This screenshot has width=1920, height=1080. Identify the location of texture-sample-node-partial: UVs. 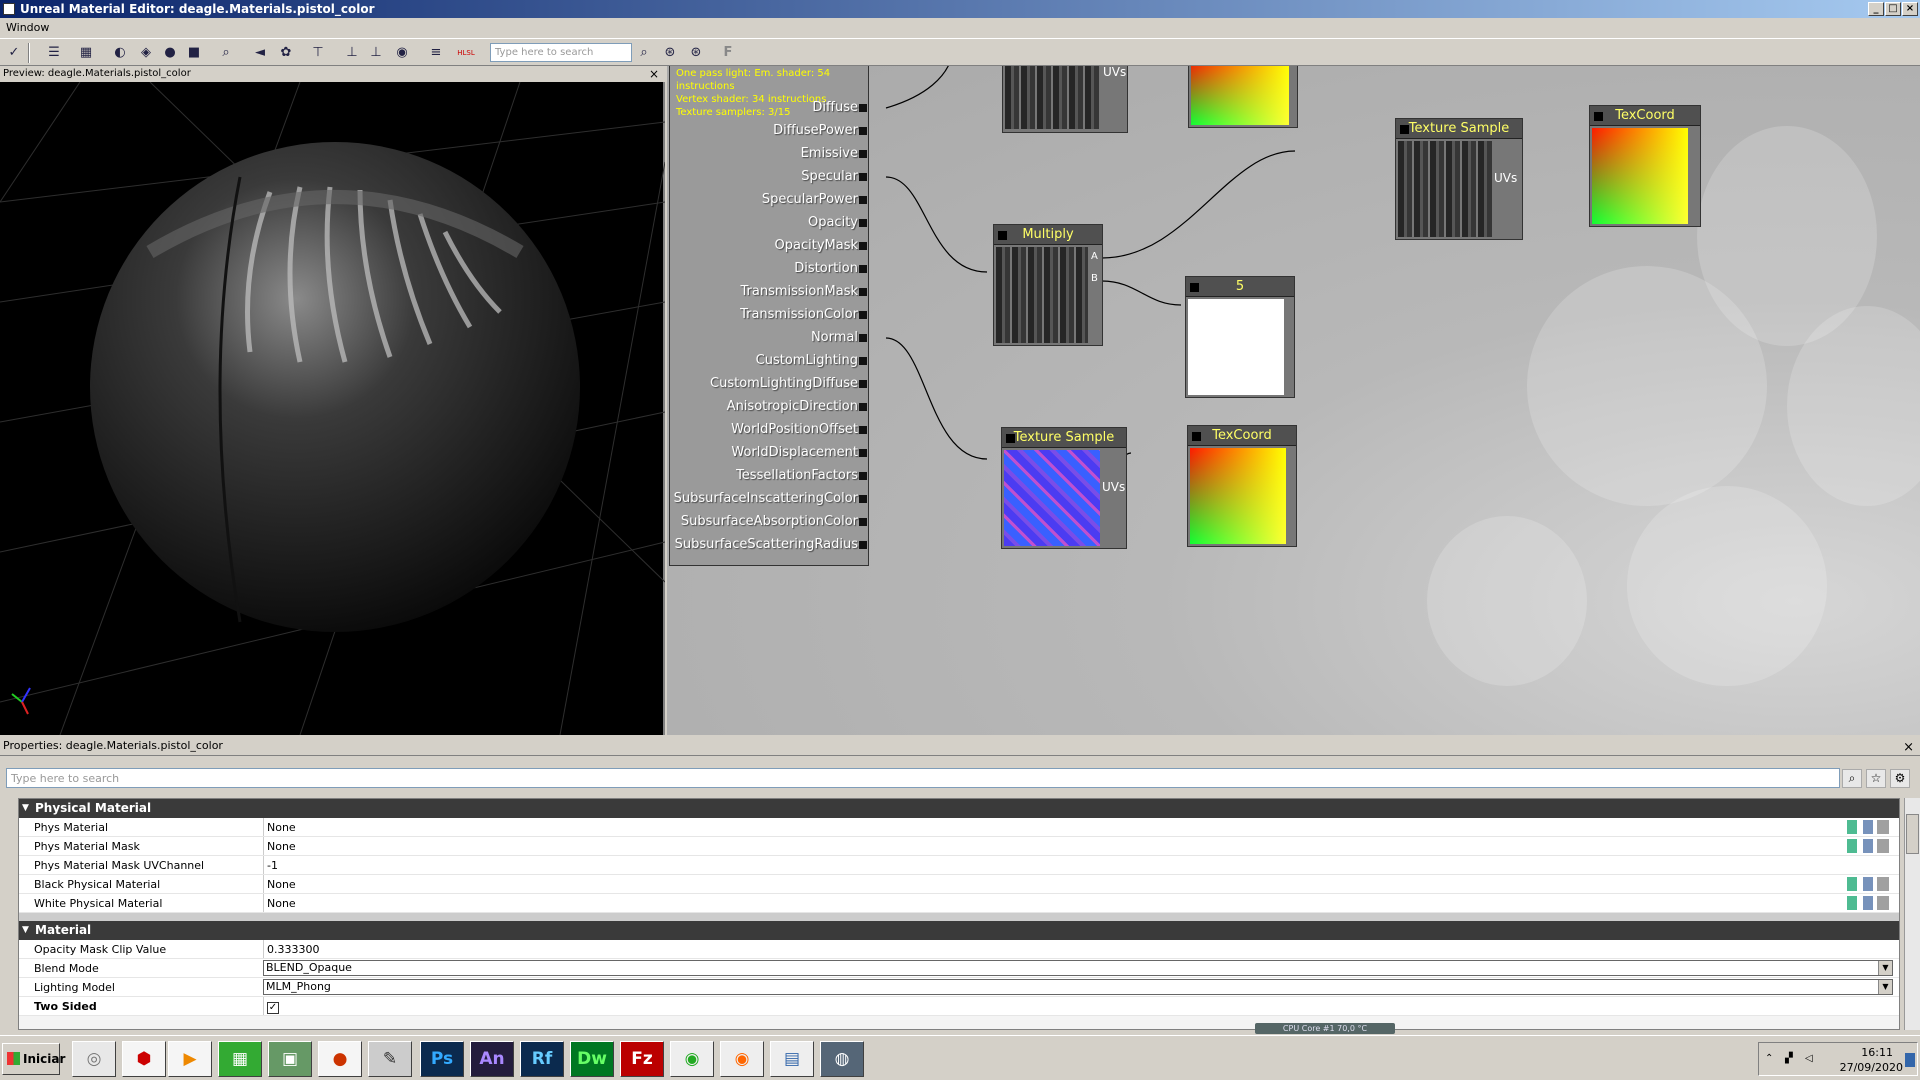
(1065, 99).